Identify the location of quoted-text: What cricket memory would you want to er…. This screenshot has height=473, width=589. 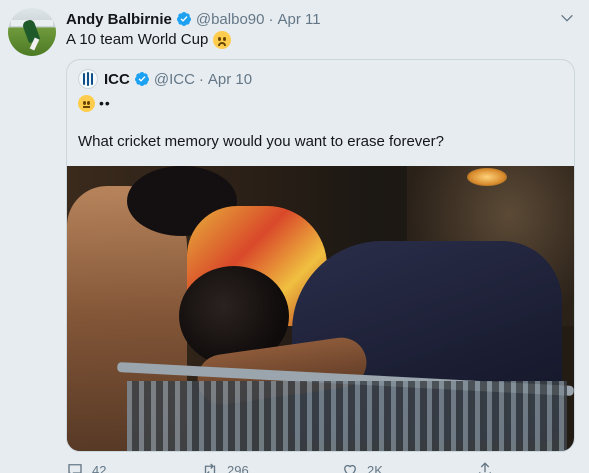
(261, 141).